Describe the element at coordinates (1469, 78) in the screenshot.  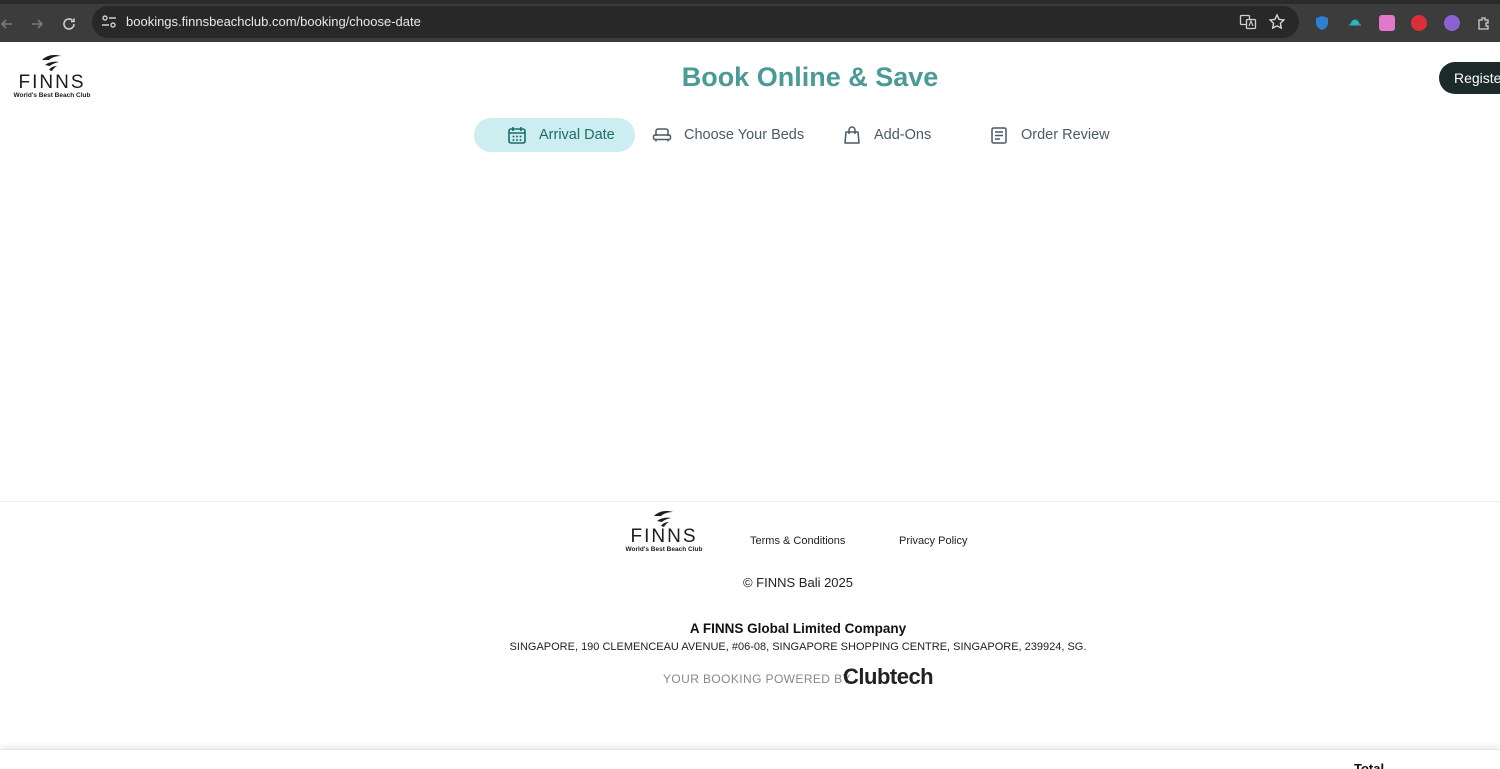
I see `register-button: Registe` at that location.